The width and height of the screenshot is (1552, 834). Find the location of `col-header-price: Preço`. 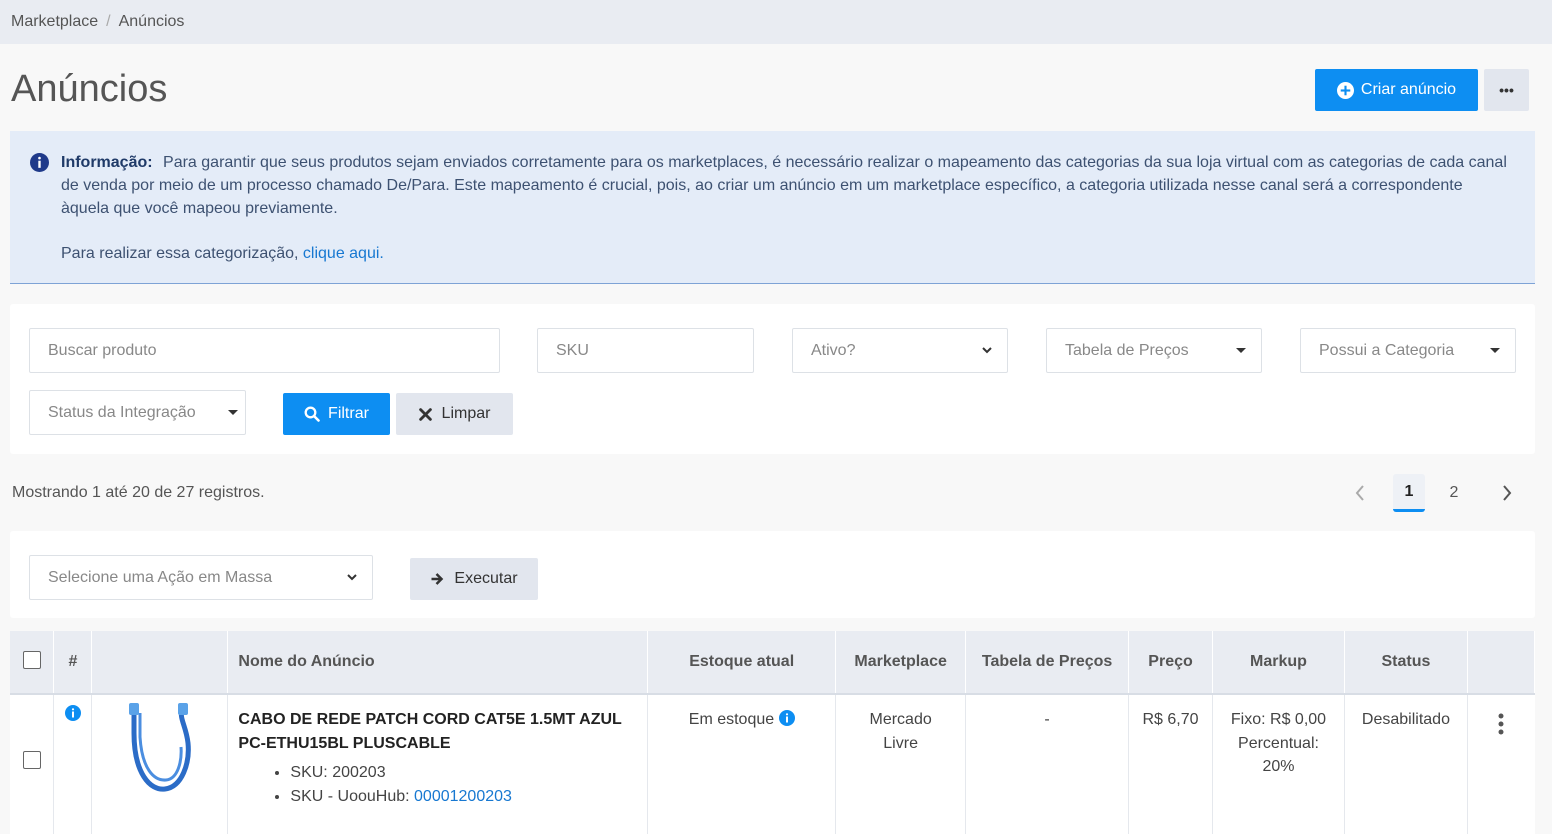

col-header-price: Preço is located at coordinates (1171, 663).